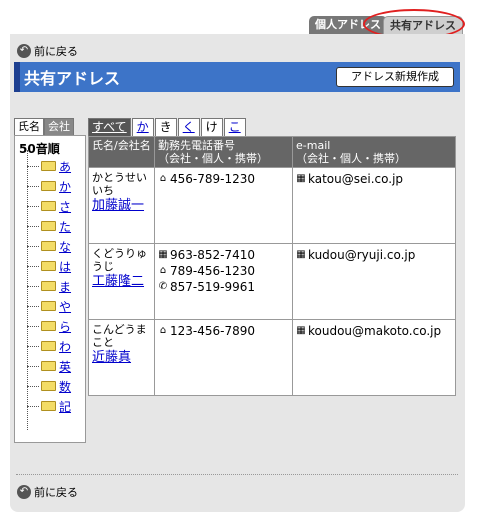 Image resolution: width=477 pixels, height=518 pixels. I want to click on tree-item: 英, so click(49, 366).